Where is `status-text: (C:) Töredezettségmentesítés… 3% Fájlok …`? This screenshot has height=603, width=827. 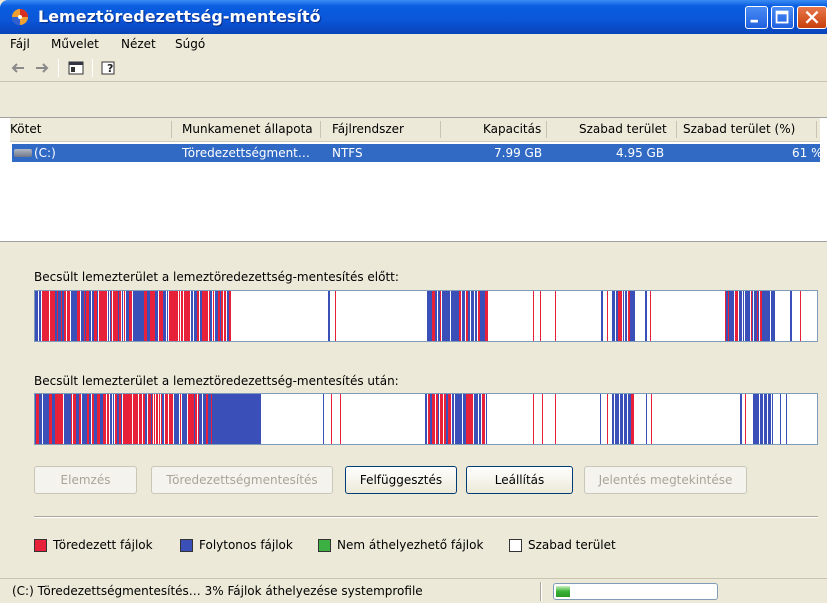
status-text: (C:) Töredezettségmentesítés… 3% Fájlok … is located at coordinates (217, 591).